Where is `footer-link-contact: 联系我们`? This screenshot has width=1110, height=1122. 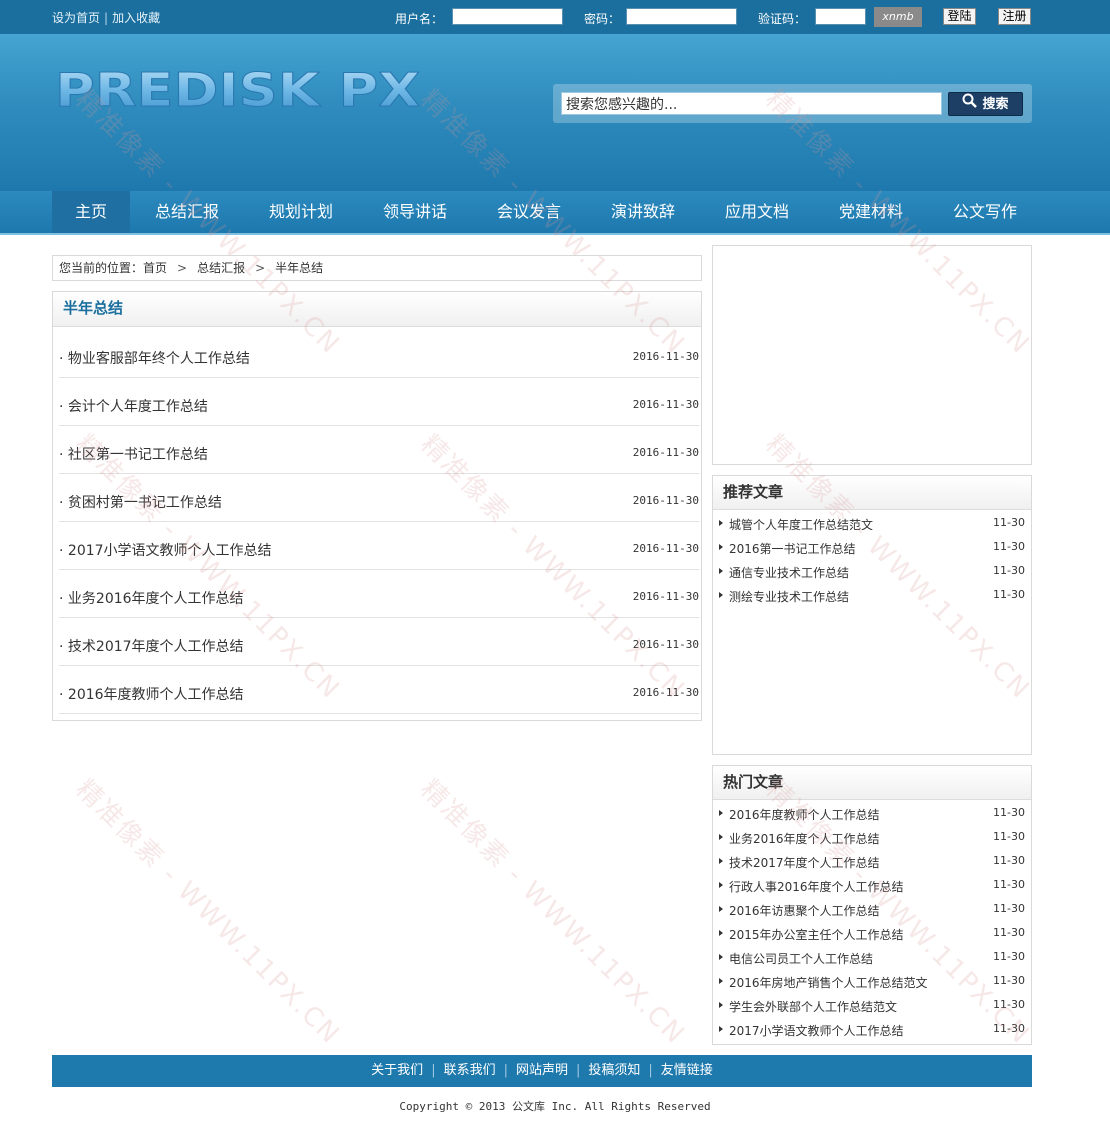 footer-link-contact: 联系我们 is located at coordinates (470, 1070).